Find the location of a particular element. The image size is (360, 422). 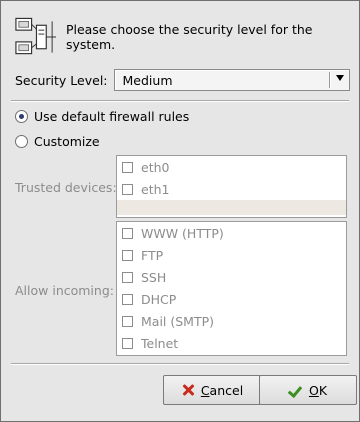

list-item: Mail (SMTP) is located at coordinates (231, 321).